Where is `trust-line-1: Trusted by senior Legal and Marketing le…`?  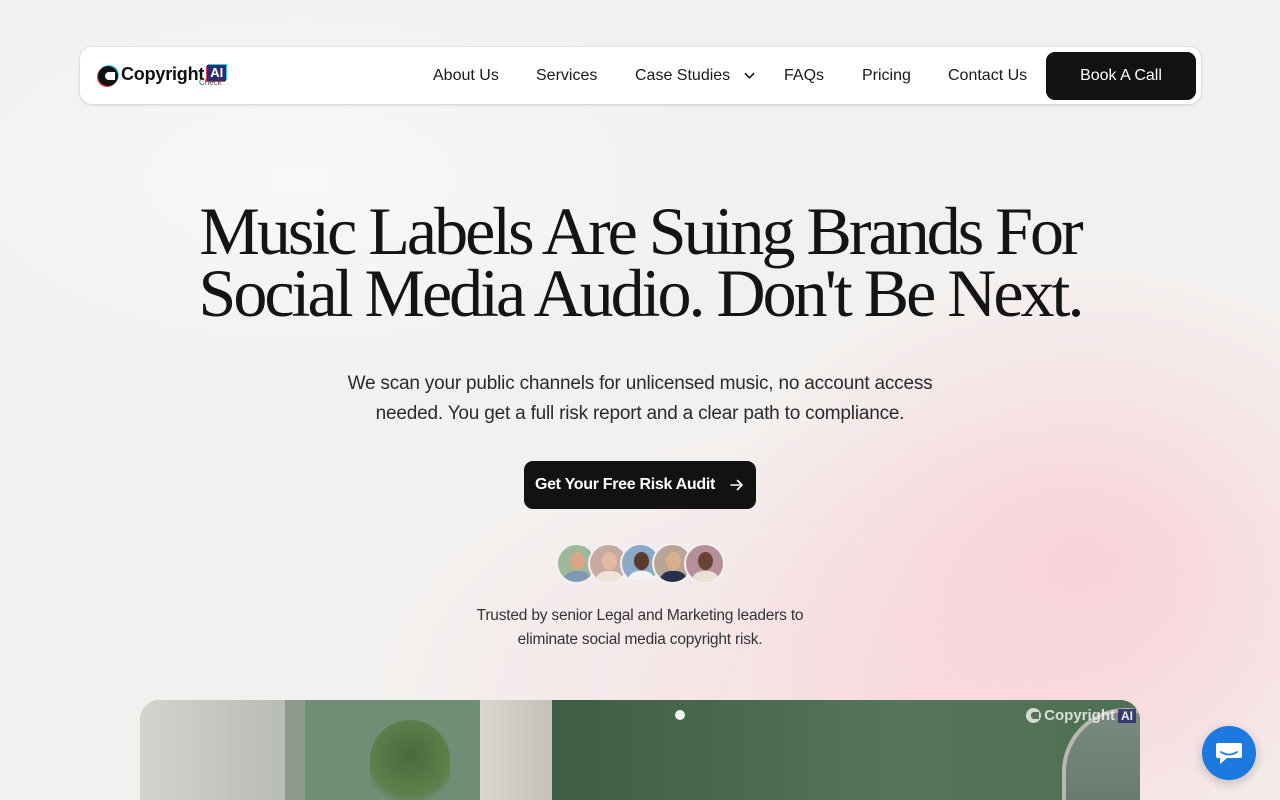
trust-line-1: Trusted by senior Legal and Marketing le… is located at coordinates (640, 615).